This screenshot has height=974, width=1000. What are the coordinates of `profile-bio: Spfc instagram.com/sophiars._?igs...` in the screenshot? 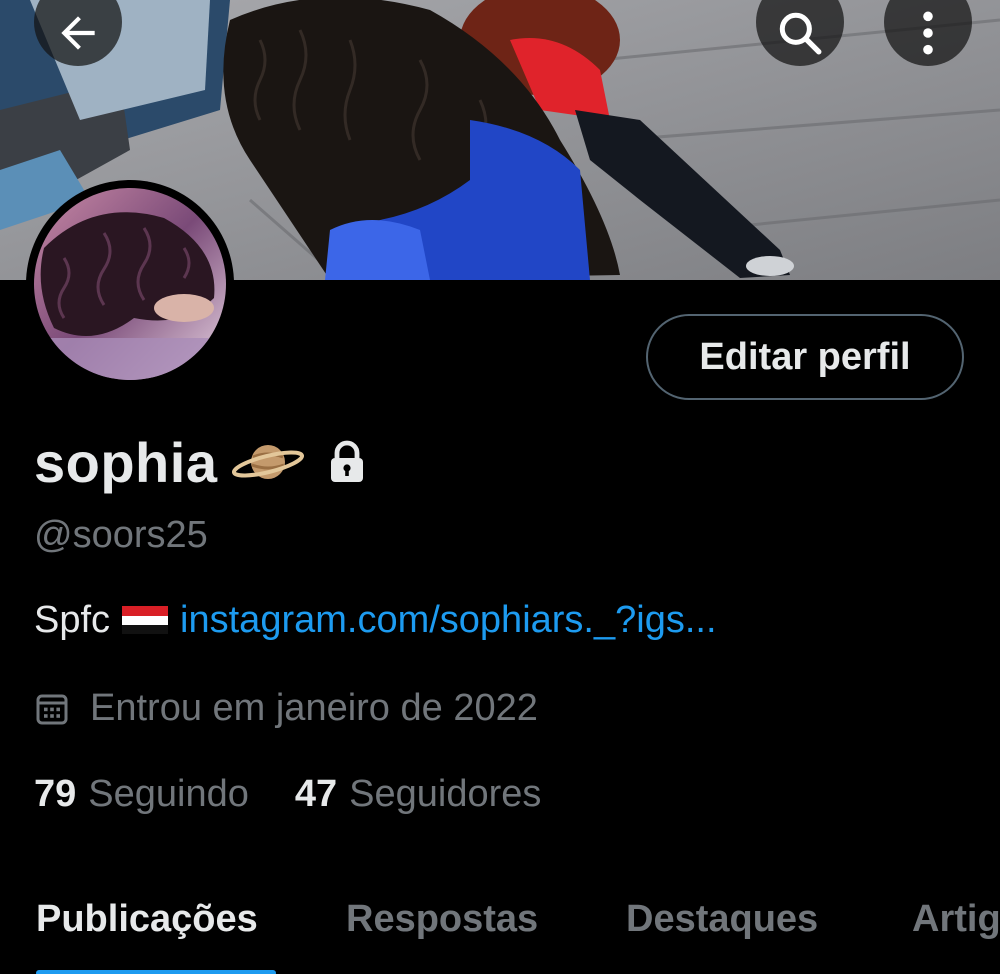 It's located at (375, 620).